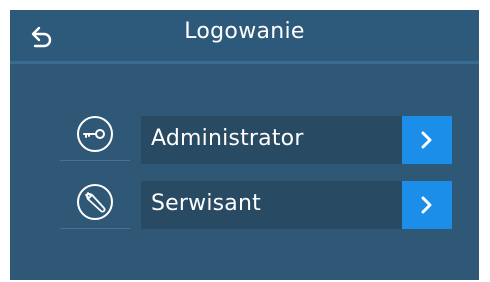  Describe the element at coordinates (206, 203) in the screenshot. I see `login-option-label: Serwisant` at that location.